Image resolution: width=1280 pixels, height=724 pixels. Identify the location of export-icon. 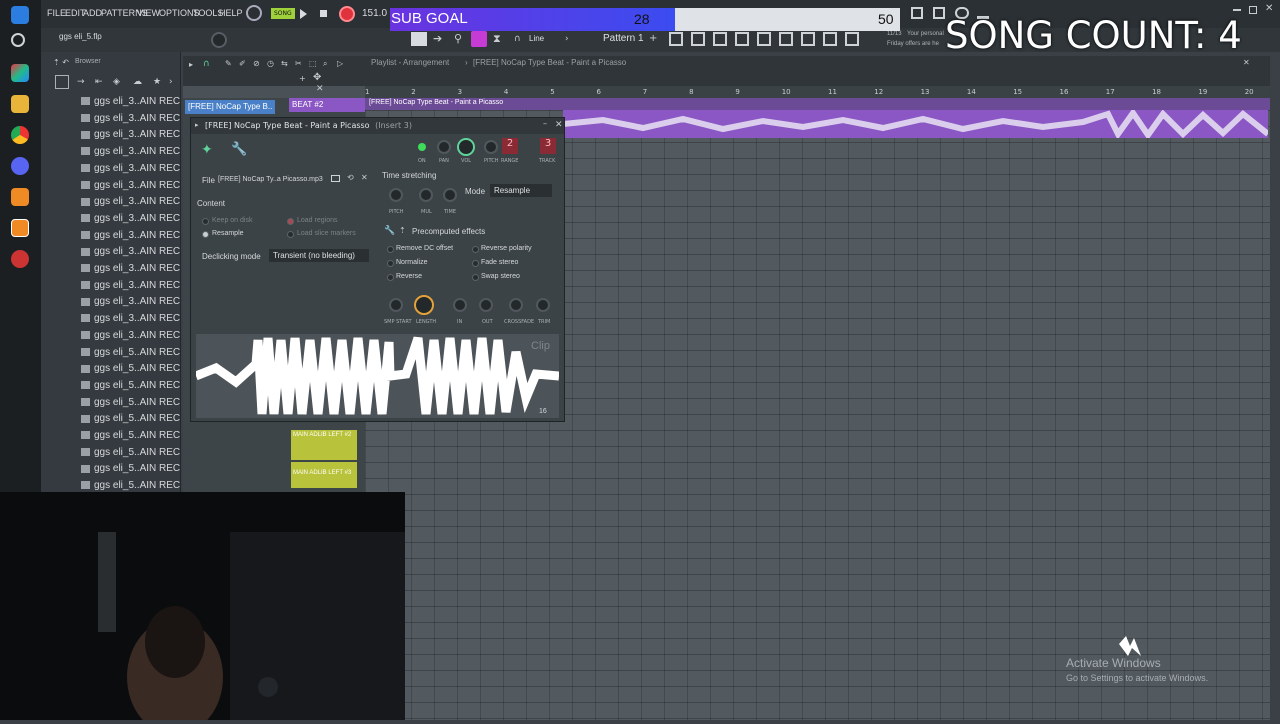
(939, 13).